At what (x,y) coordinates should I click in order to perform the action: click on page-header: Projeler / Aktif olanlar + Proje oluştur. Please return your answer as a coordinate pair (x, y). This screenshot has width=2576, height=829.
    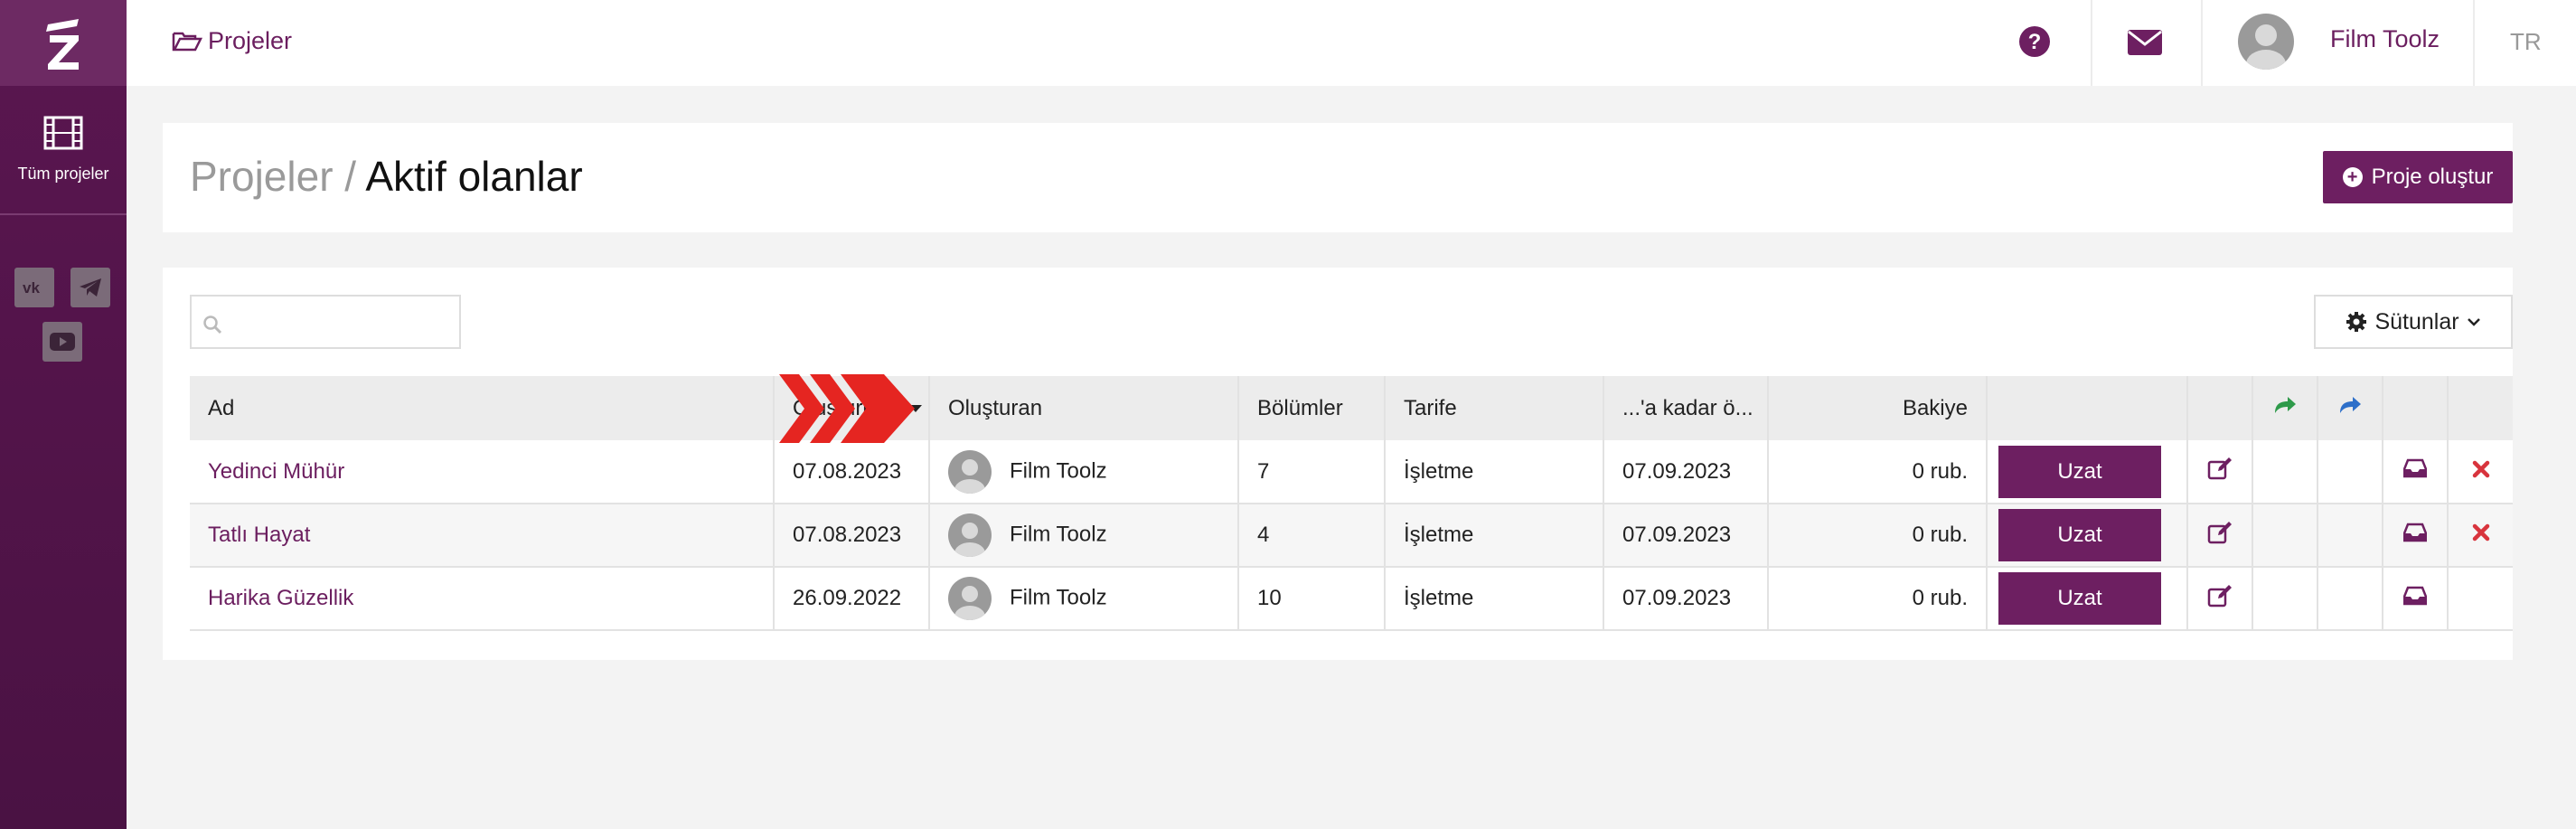
    Looking at the image, I should click on (1338, 178).